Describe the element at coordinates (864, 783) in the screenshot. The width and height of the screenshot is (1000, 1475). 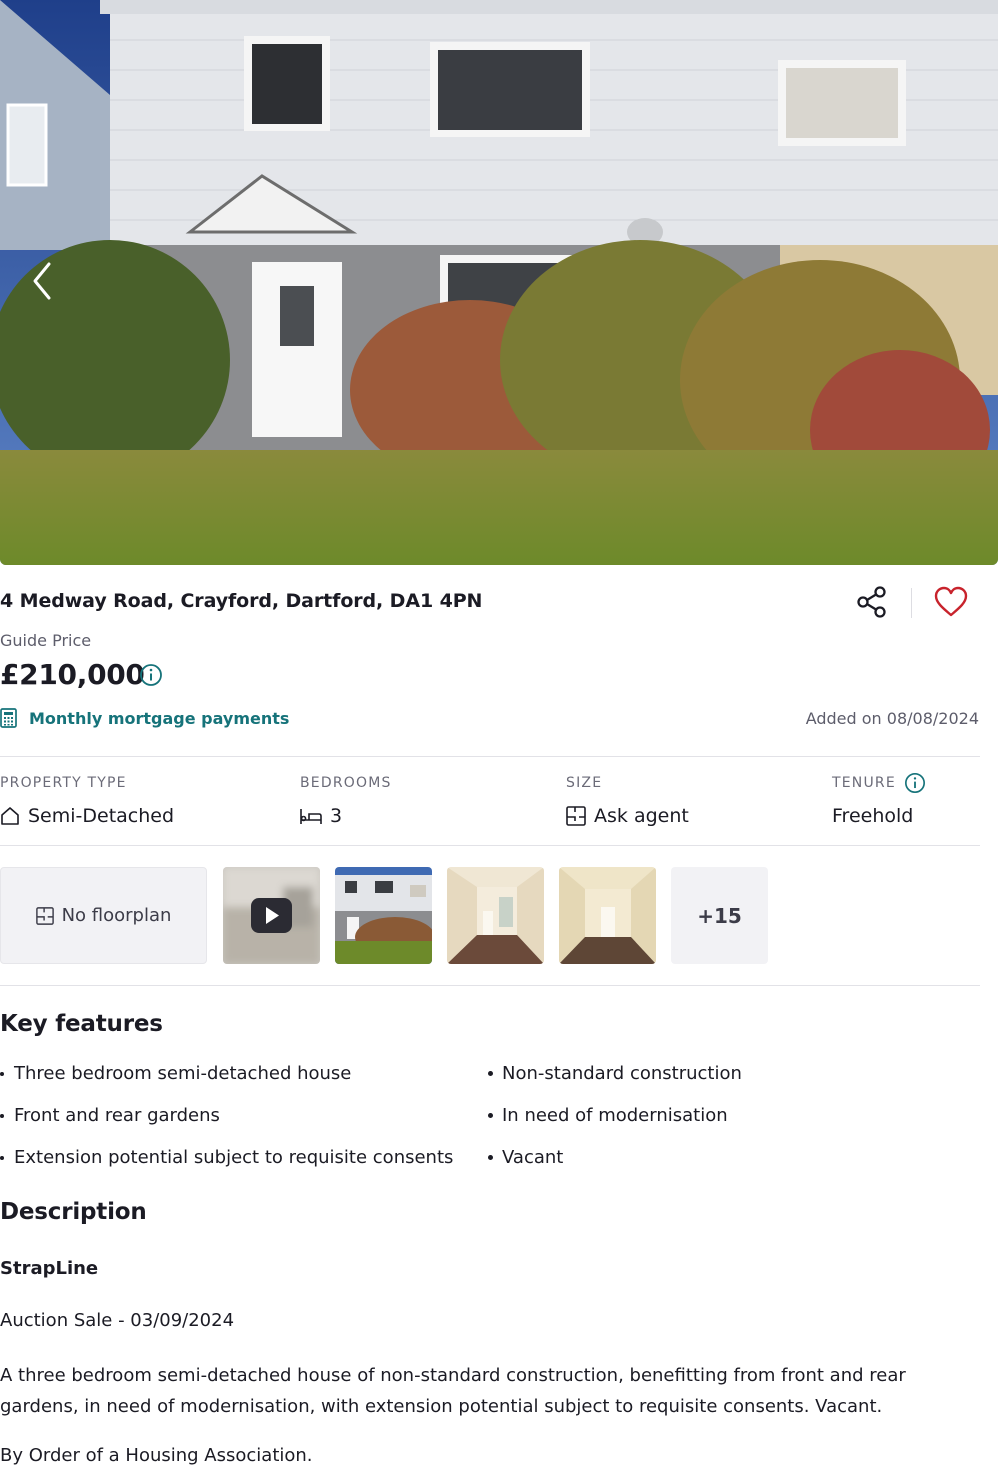
I see `fact-label: TENURE` at that location.